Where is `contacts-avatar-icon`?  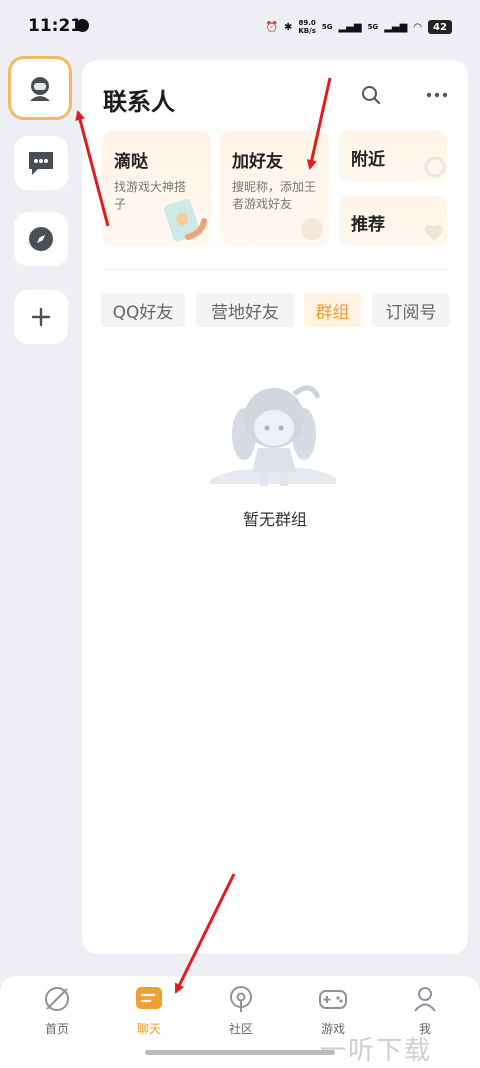
contacts-avatar-icon is located at coordinates (40, 89).